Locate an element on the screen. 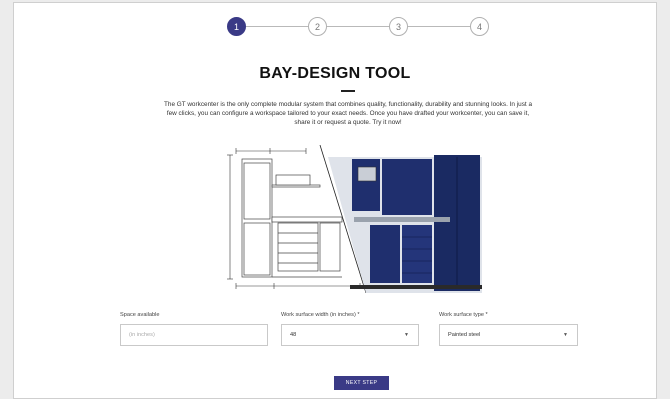 This screenshot has width=670, height=399. surface-width-select: 48 ▼ is located at coordinates (350, 335).